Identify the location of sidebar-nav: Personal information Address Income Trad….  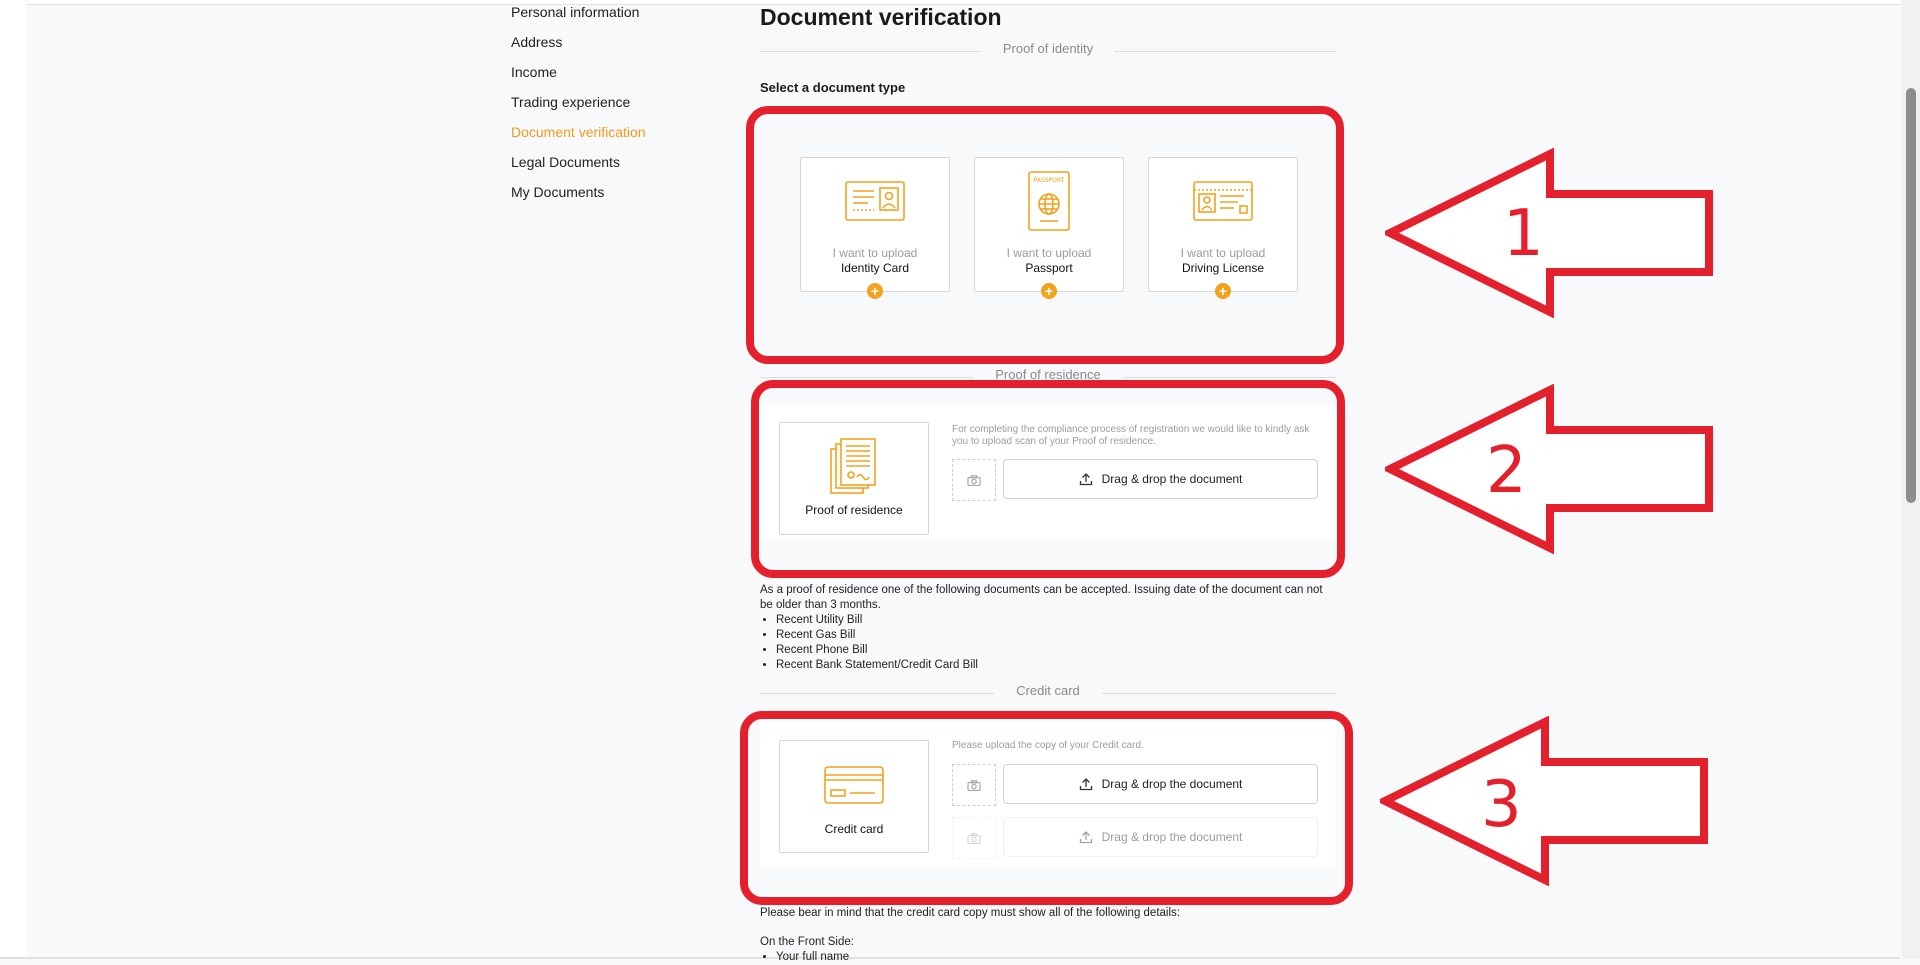
(578, 107).